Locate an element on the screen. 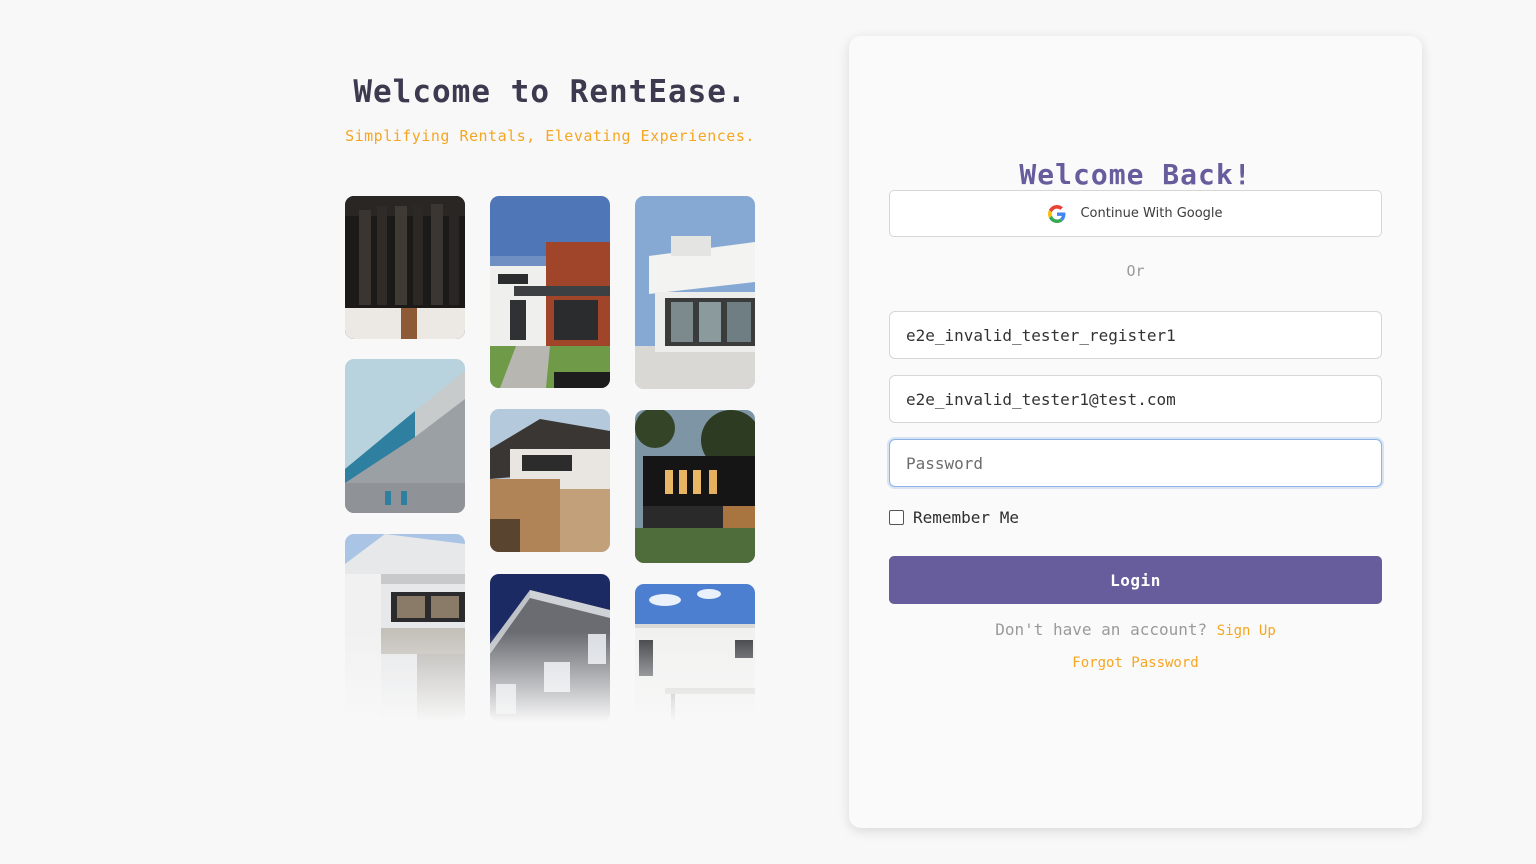 The height and width of the screenshot is (864, 1536). signup-prompt: Don't have an account? Sign Up is located at coordinates (1135, 629).